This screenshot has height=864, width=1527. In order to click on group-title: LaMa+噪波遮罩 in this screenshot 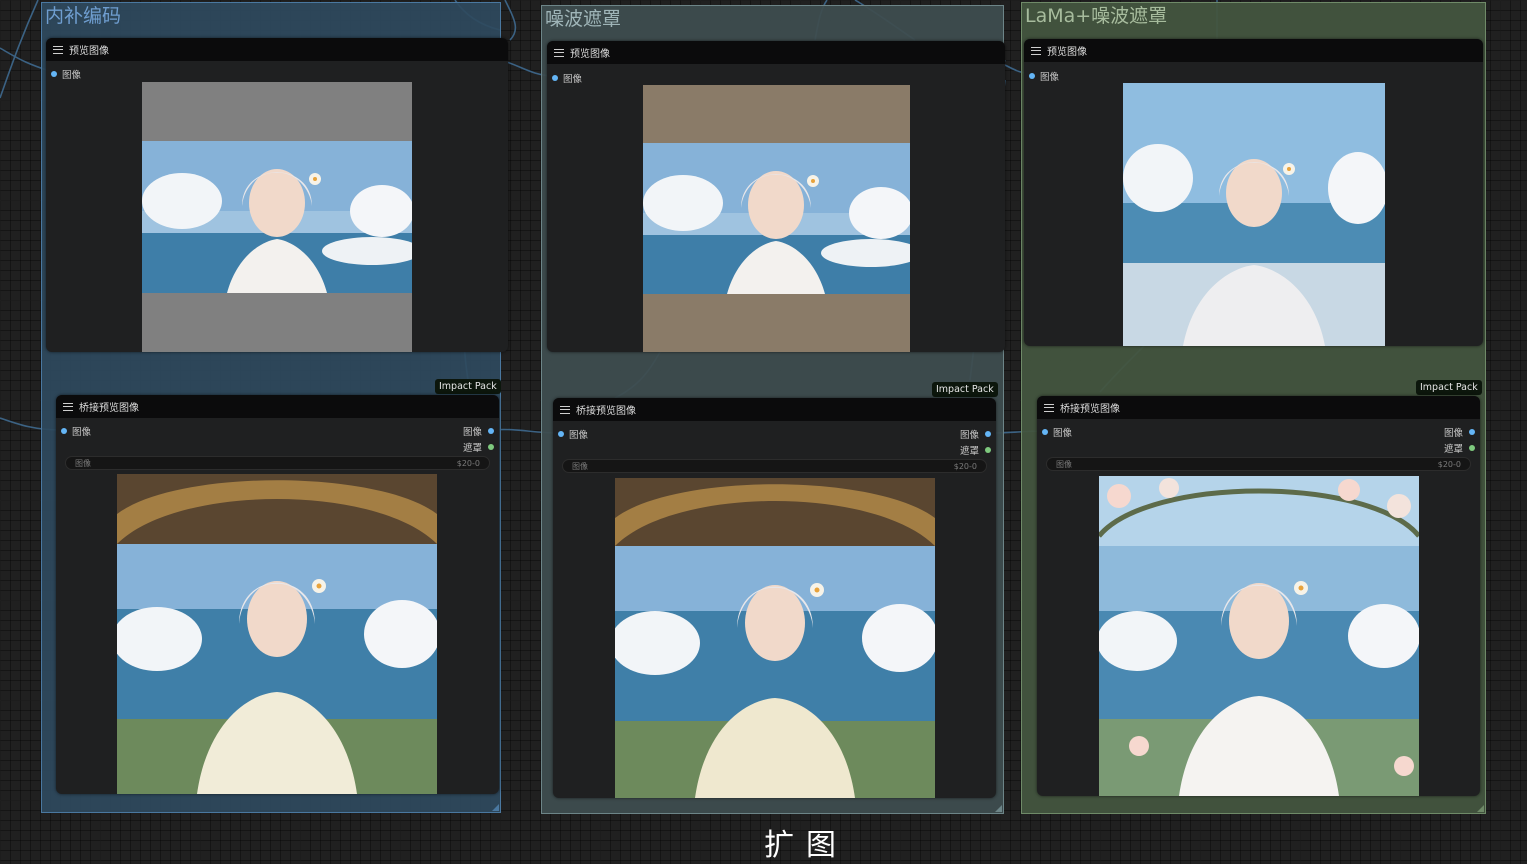, I will do `click(1096, 16)`.